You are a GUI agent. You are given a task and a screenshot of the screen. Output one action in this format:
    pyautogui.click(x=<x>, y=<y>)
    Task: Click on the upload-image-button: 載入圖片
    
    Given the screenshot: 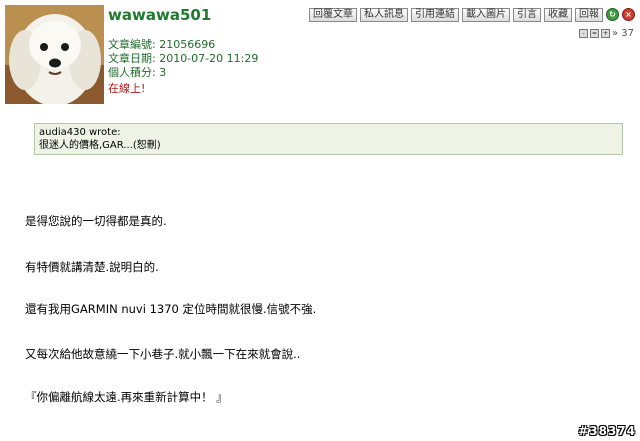 What is the action you would take?
    pyautogui.click(x=486, y=15)
    